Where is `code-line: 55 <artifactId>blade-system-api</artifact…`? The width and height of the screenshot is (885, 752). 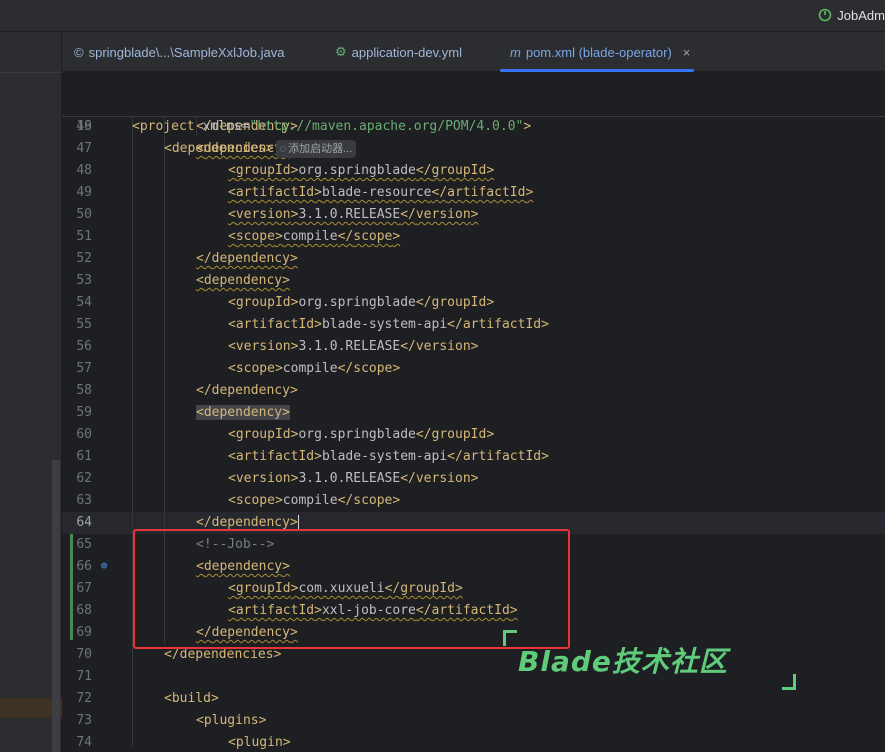
code-line: 55 <artifactId>blade-system-api</artifact… is located at coordinates (473, 325).